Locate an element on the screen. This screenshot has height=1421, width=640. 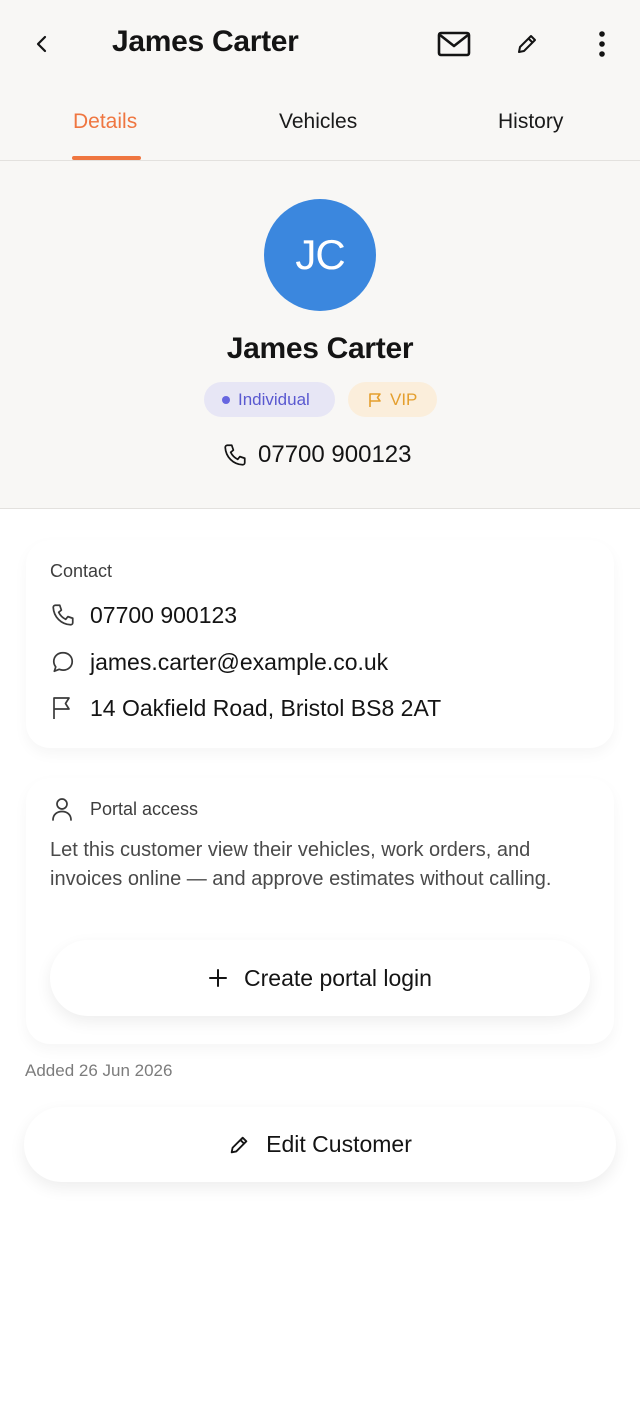
active-tab-indicator is located at coordinates (106, 158).